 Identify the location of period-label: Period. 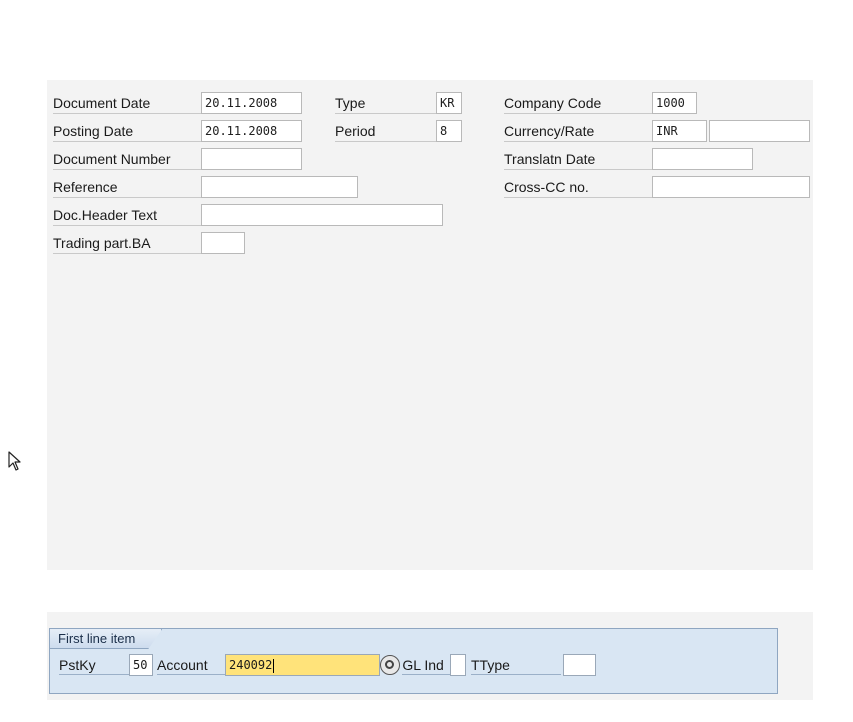
(385, 131).